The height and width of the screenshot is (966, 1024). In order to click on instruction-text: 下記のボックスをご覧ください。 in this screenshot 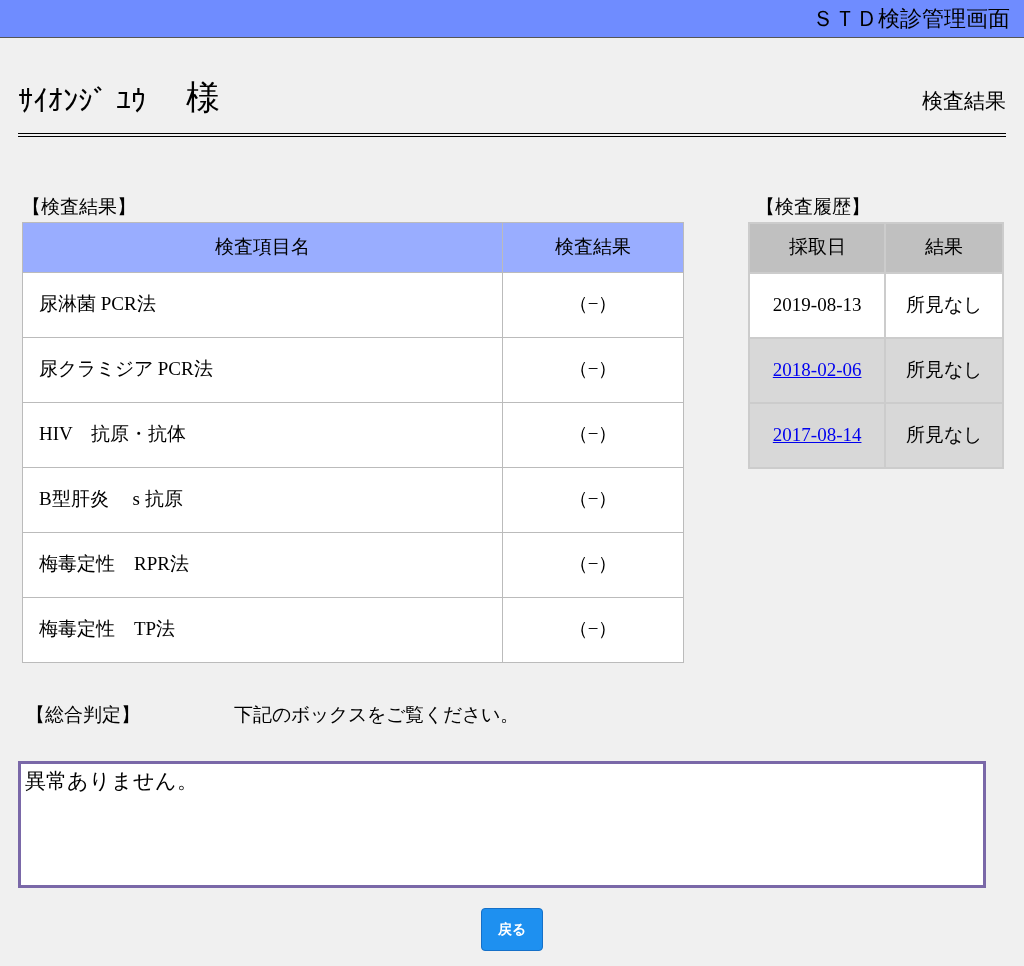, I will do `click(376, 714)`.